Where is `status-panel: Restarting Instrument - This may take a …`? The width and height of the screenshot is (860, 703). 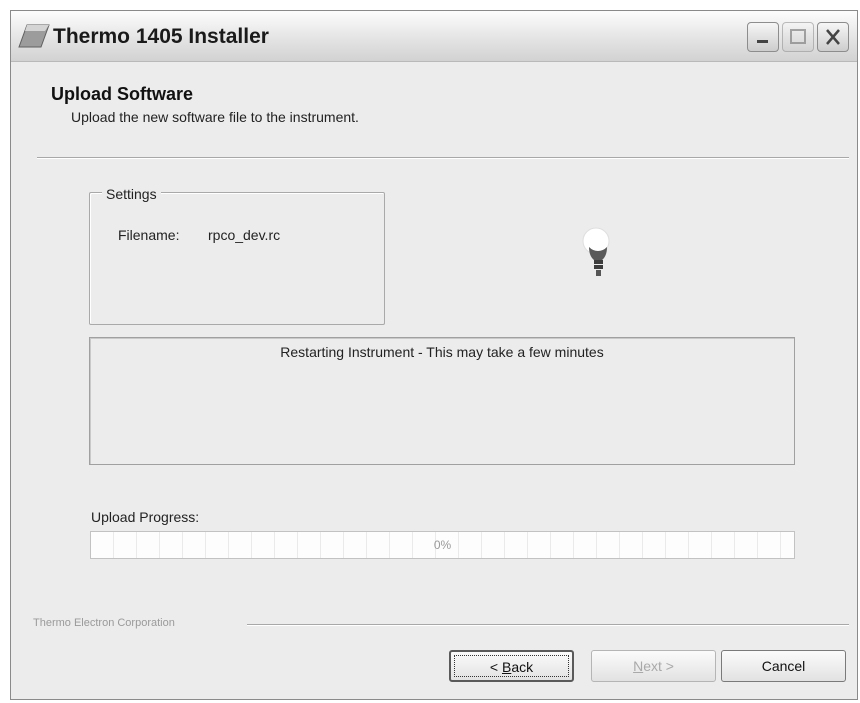
status-panel: Restarting Instrument - This may take a … is located at coordinates (442, 401).